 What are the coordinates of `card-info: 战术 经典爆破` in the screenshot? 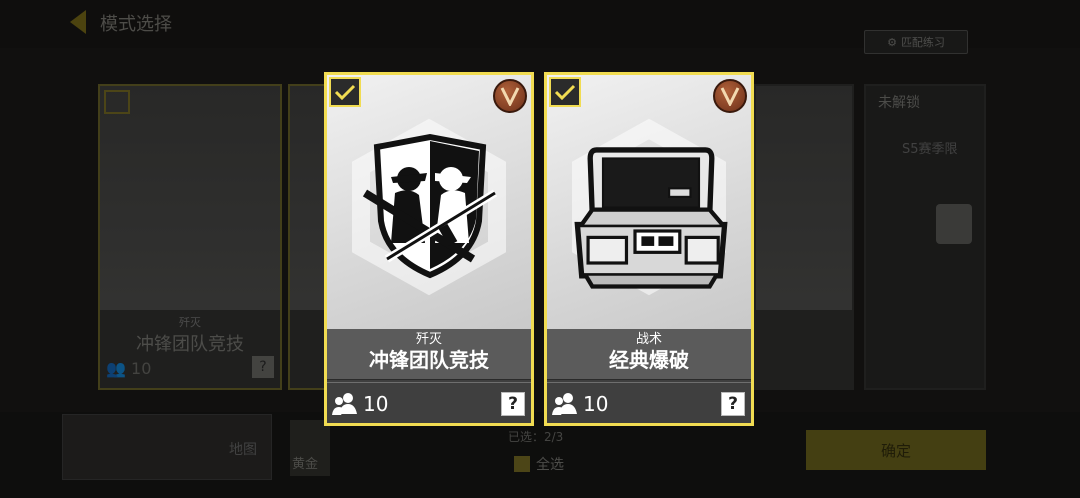 It's located at (649, 354).